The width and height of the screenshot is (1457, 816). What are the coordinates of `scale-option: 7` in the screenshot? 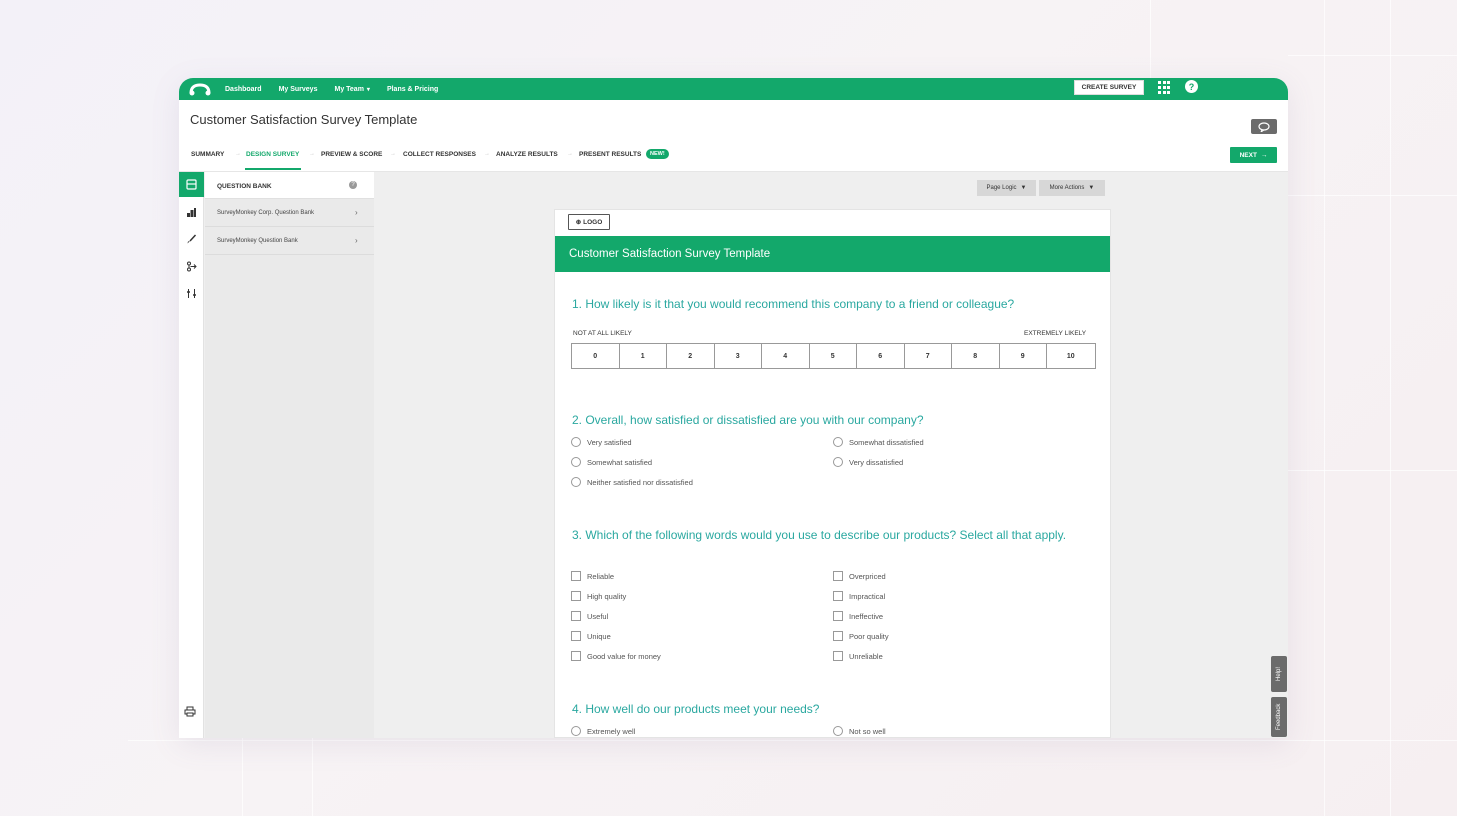 It's located at (928, 356).